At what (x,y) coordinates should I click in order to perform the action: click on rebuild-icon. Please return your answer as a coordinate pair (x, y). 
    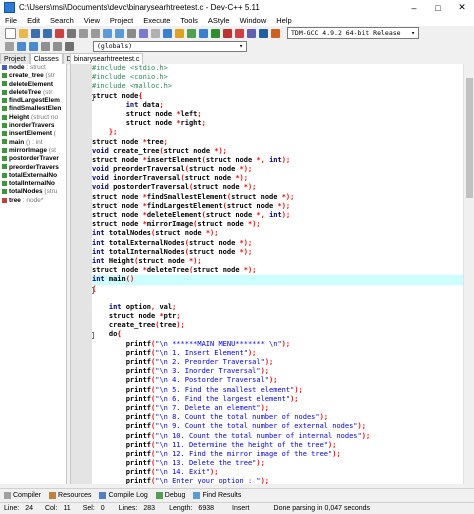
    Looking at the image, I should click on (203, 33).